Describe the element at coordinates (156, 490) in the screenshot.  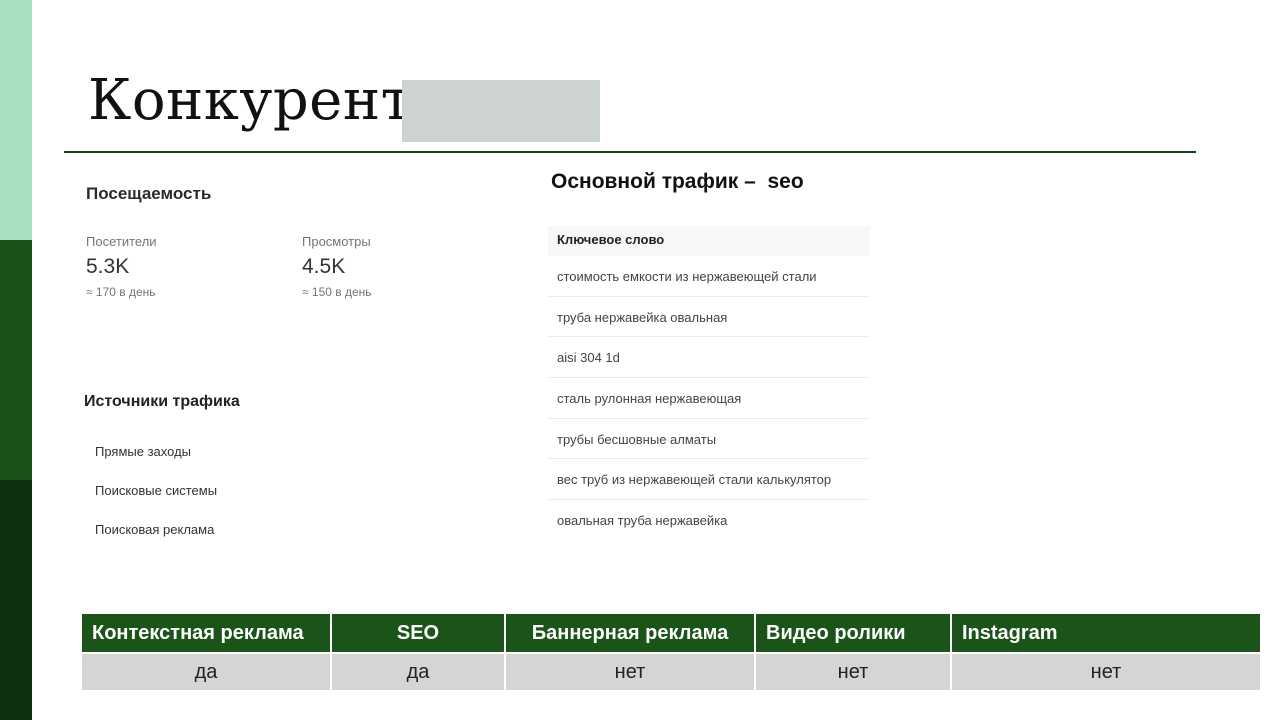
I see `source-search-engines: Поисковые системы` at that location.